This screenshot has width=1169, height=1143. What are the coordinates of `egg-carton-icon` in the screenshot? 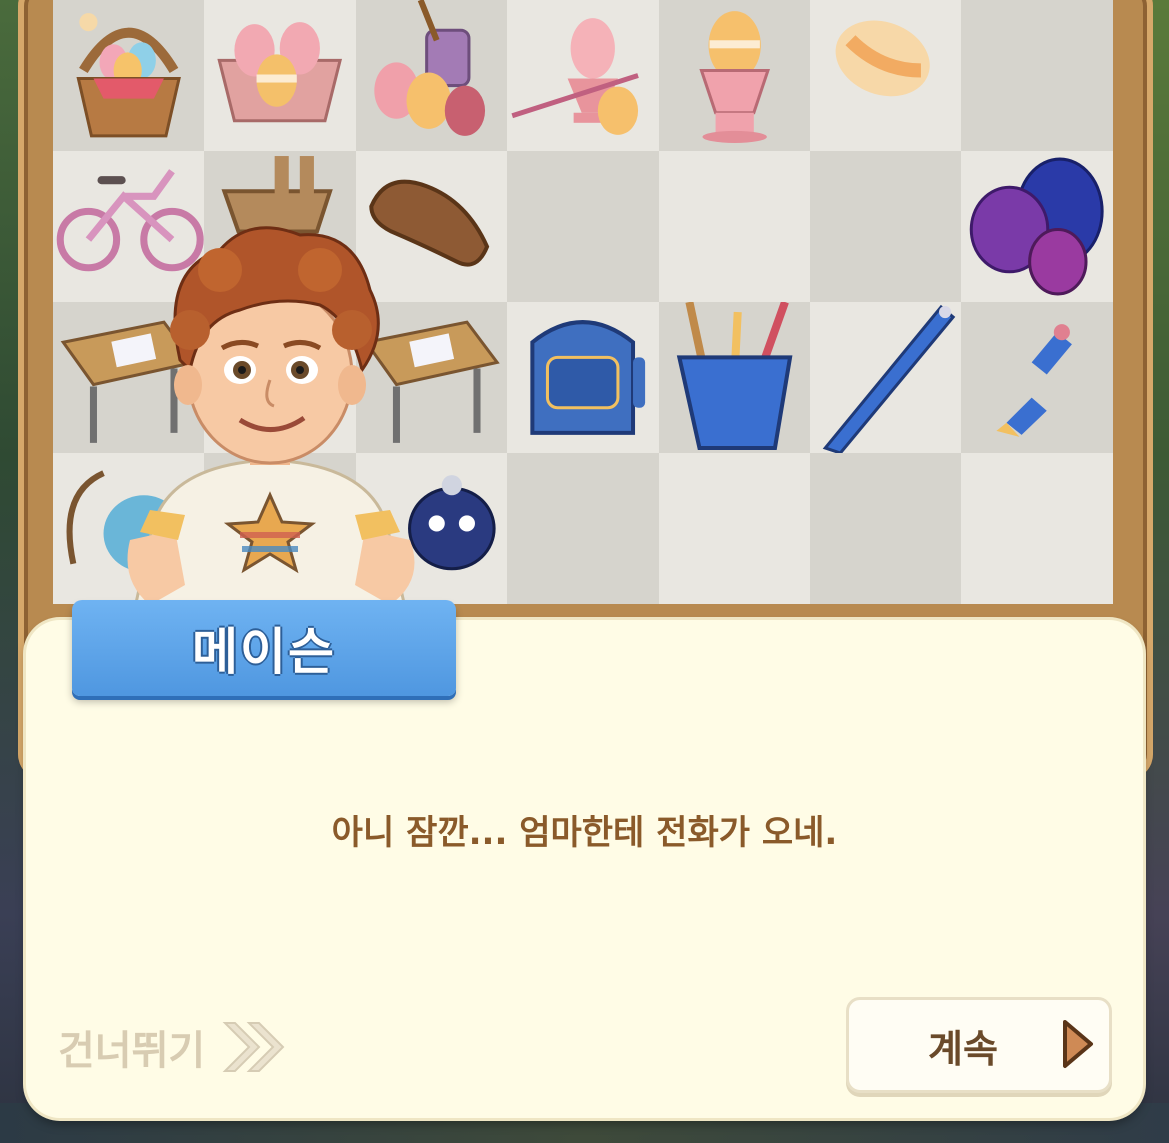 It's located at (280, 72).